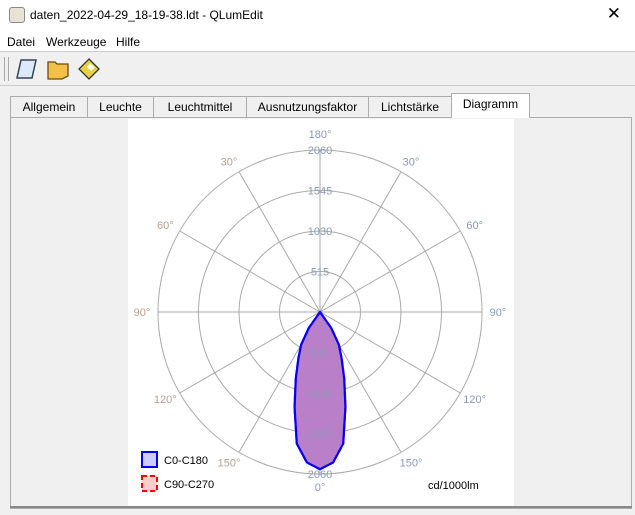 This screenshot has height=515, width=635. I want to click on tab-diagramm: Diagramm, so click(490, 105).